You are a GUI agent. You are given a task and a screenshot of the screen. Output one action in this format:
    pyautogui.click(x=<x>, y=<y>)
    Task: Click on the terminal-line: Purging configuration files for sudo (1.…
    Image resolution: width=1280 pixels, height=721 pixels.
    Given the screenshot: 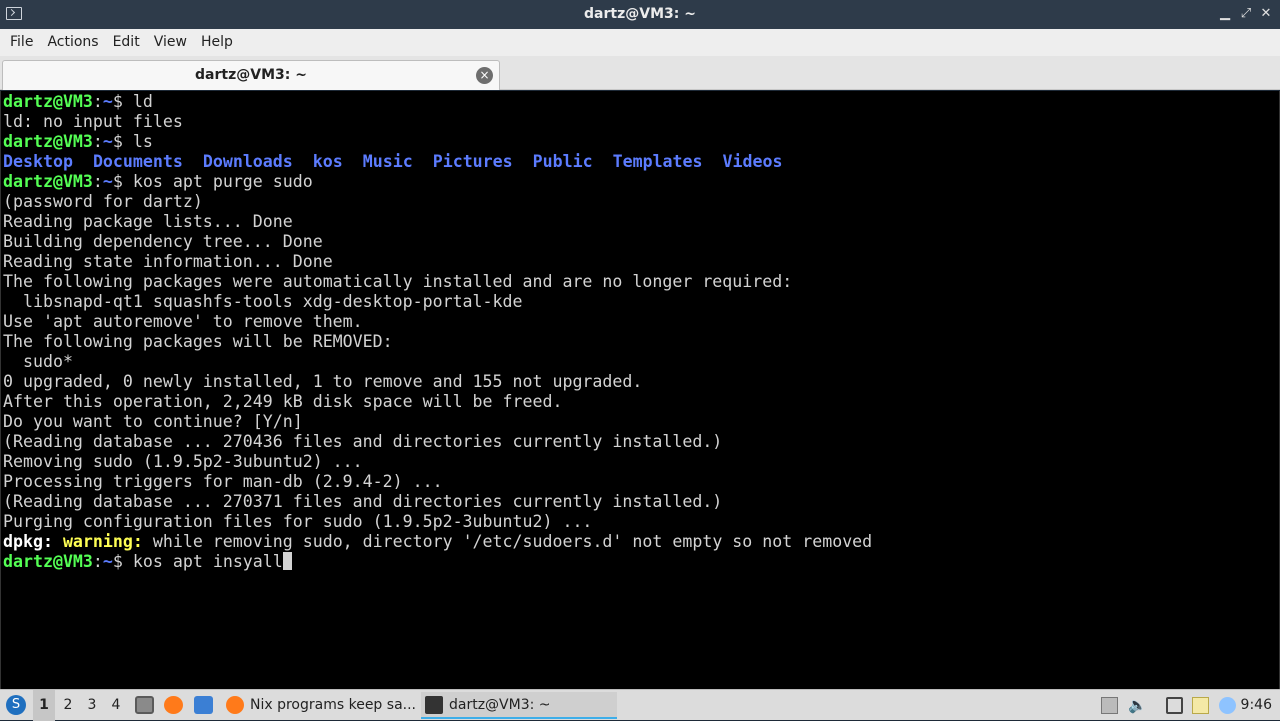 What is the action you would take?
    pyautogui.click(x=298, y=521)
    